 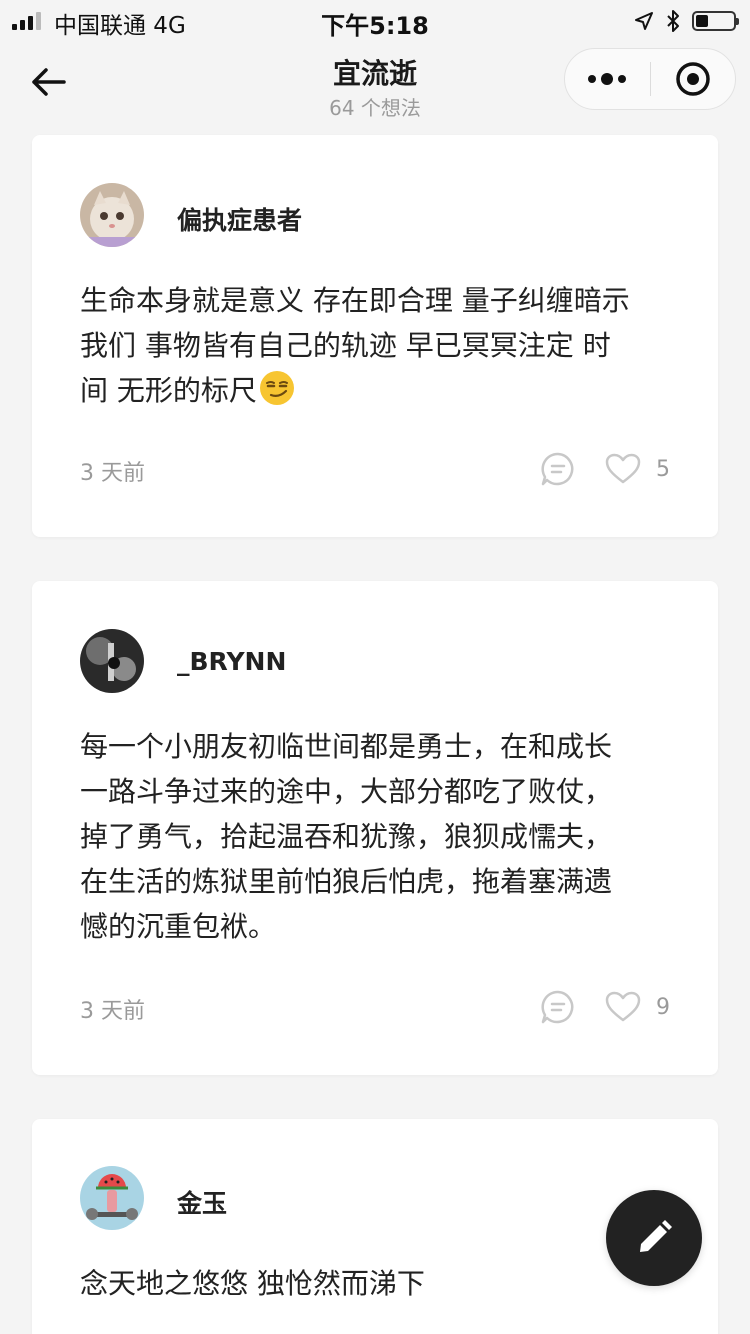 I want to click on more-dots-icon, so click(x=607, y=79).